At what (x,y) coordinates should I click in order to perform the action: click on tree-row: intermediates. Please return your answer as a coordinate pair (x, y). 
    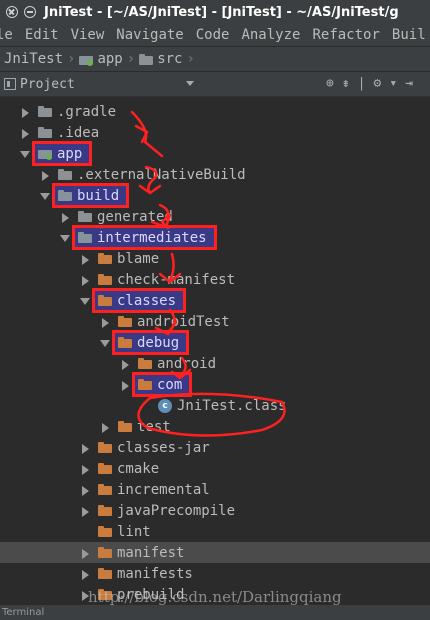
    Looking at the image, I should click on (215, 237).